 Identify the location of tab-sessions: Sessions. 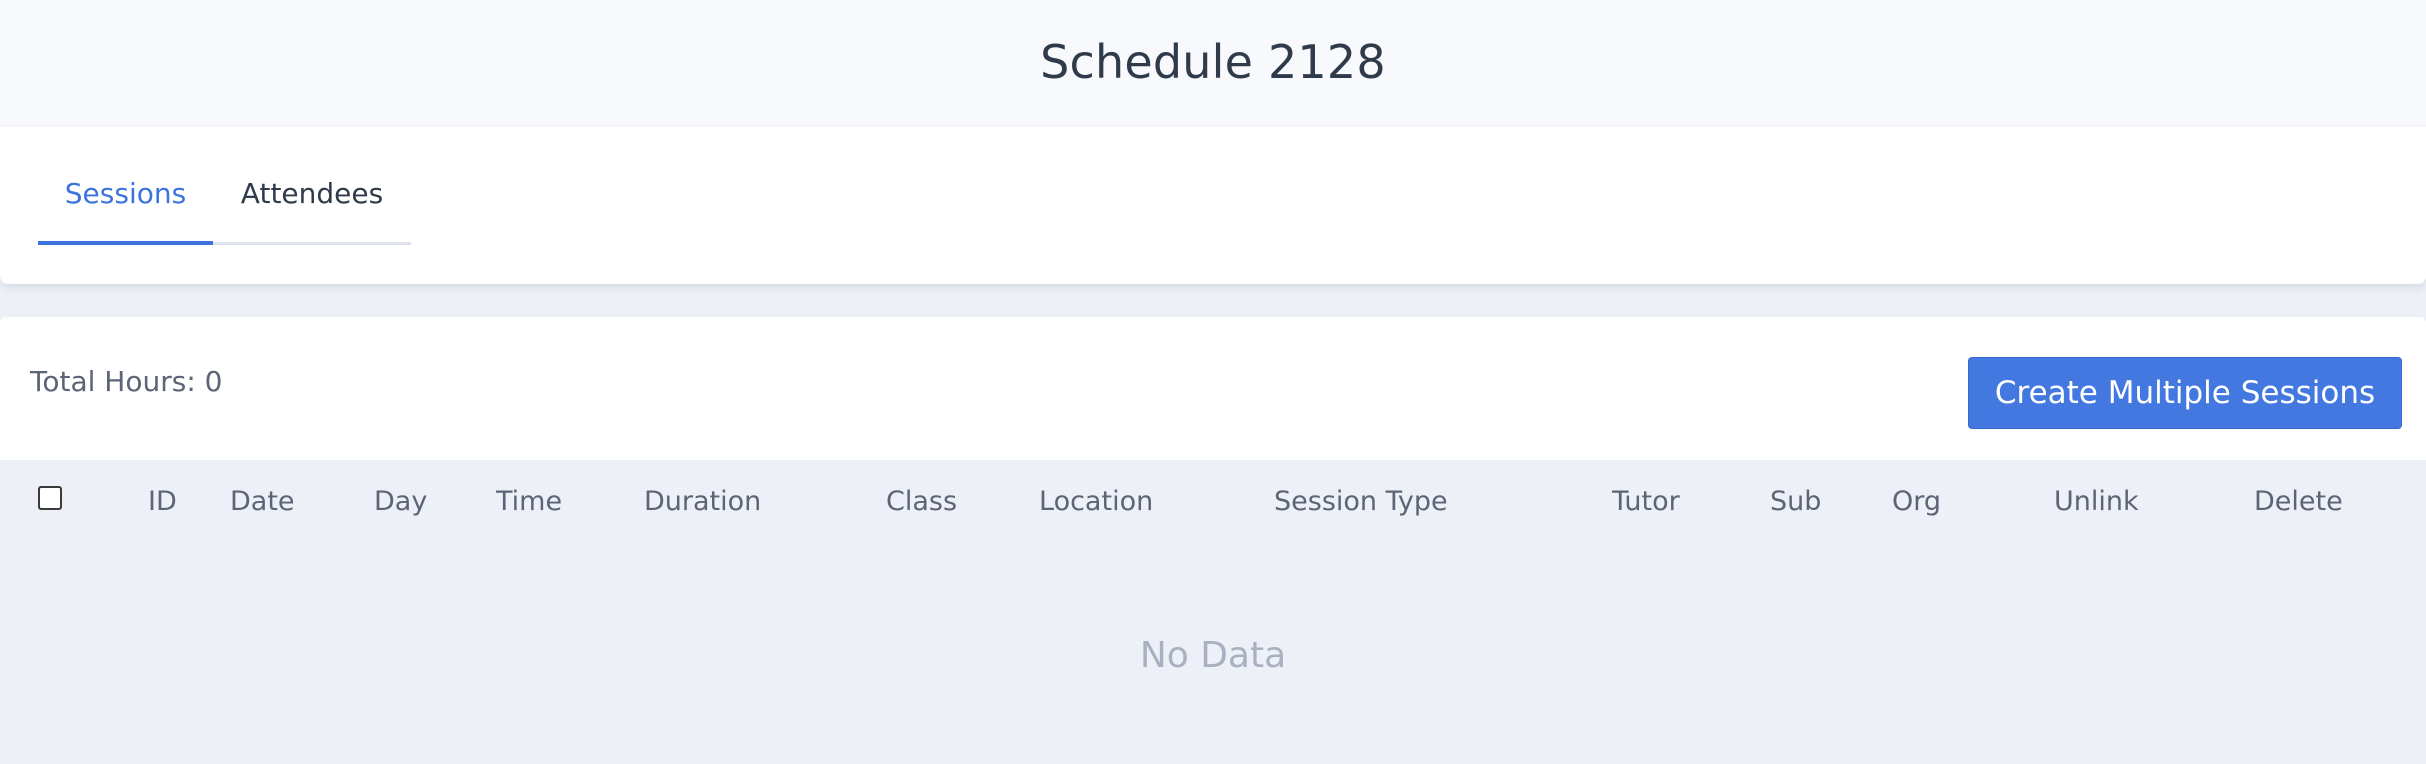
(125, 186).